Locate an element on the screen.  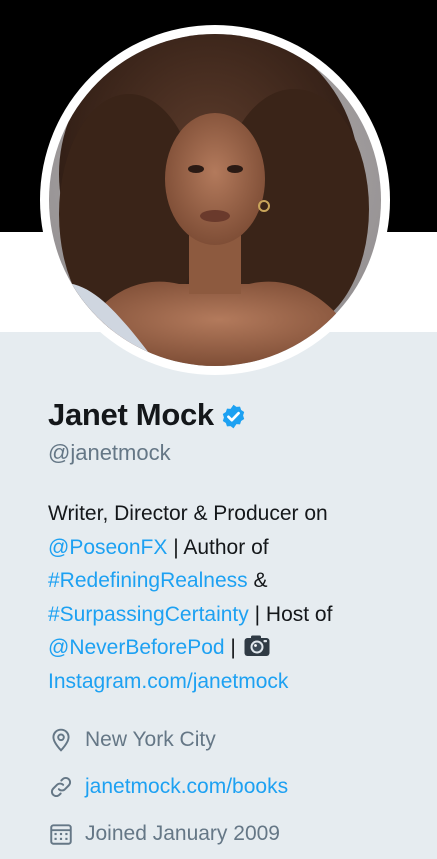
website-link: janetmock.com/books is located at coordinates (186, 787).